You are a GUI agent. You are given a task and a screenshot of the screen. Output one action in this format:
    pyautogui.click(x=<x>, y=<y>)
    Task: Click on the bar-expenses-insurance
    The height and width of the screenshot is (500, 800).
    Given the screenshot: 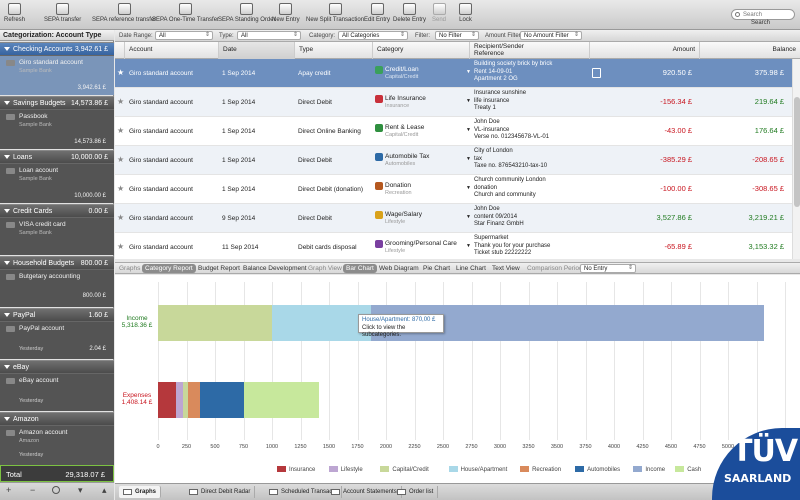 What is the action you would take?
    pyautogui.click(x=167, y=400)
    